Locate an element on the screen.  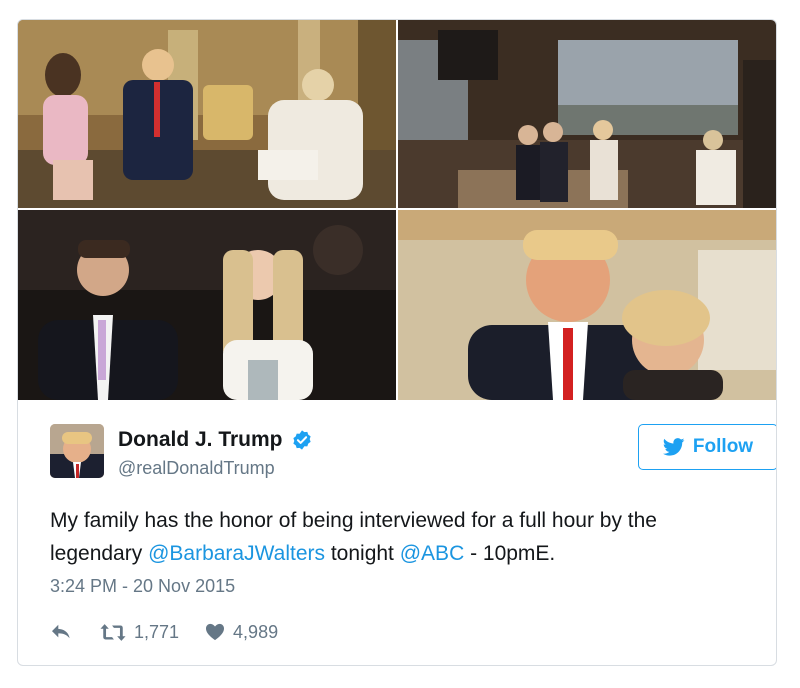
tweet-text-part-2: tonight is located at coordinates (362, 553).